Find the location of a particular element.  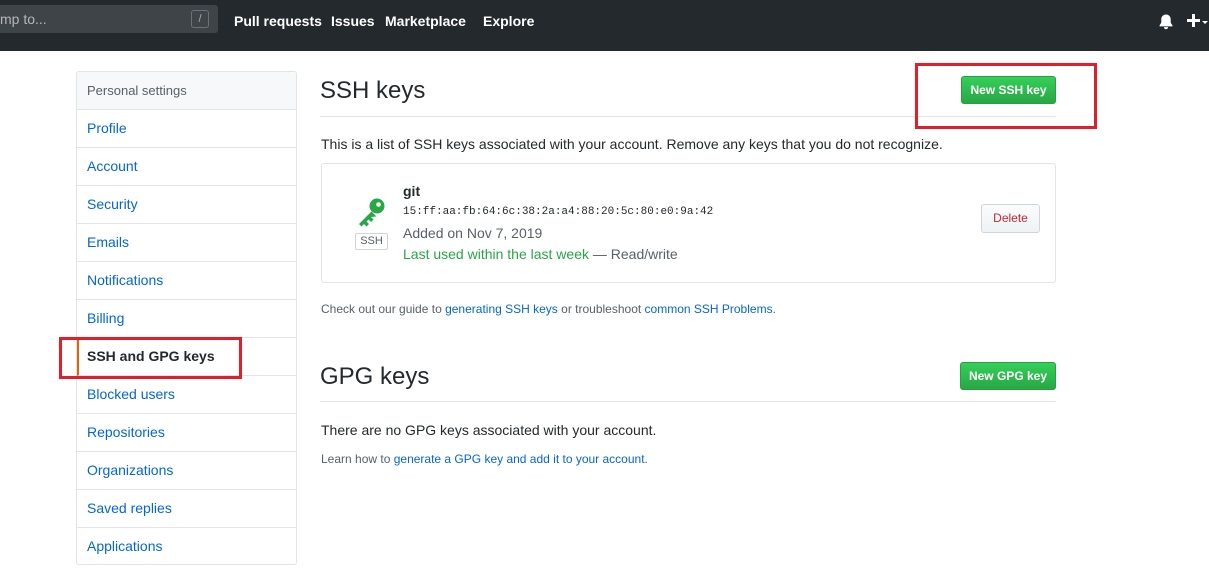

sidebar-item-security: Security is located at coordinates (186, 205).